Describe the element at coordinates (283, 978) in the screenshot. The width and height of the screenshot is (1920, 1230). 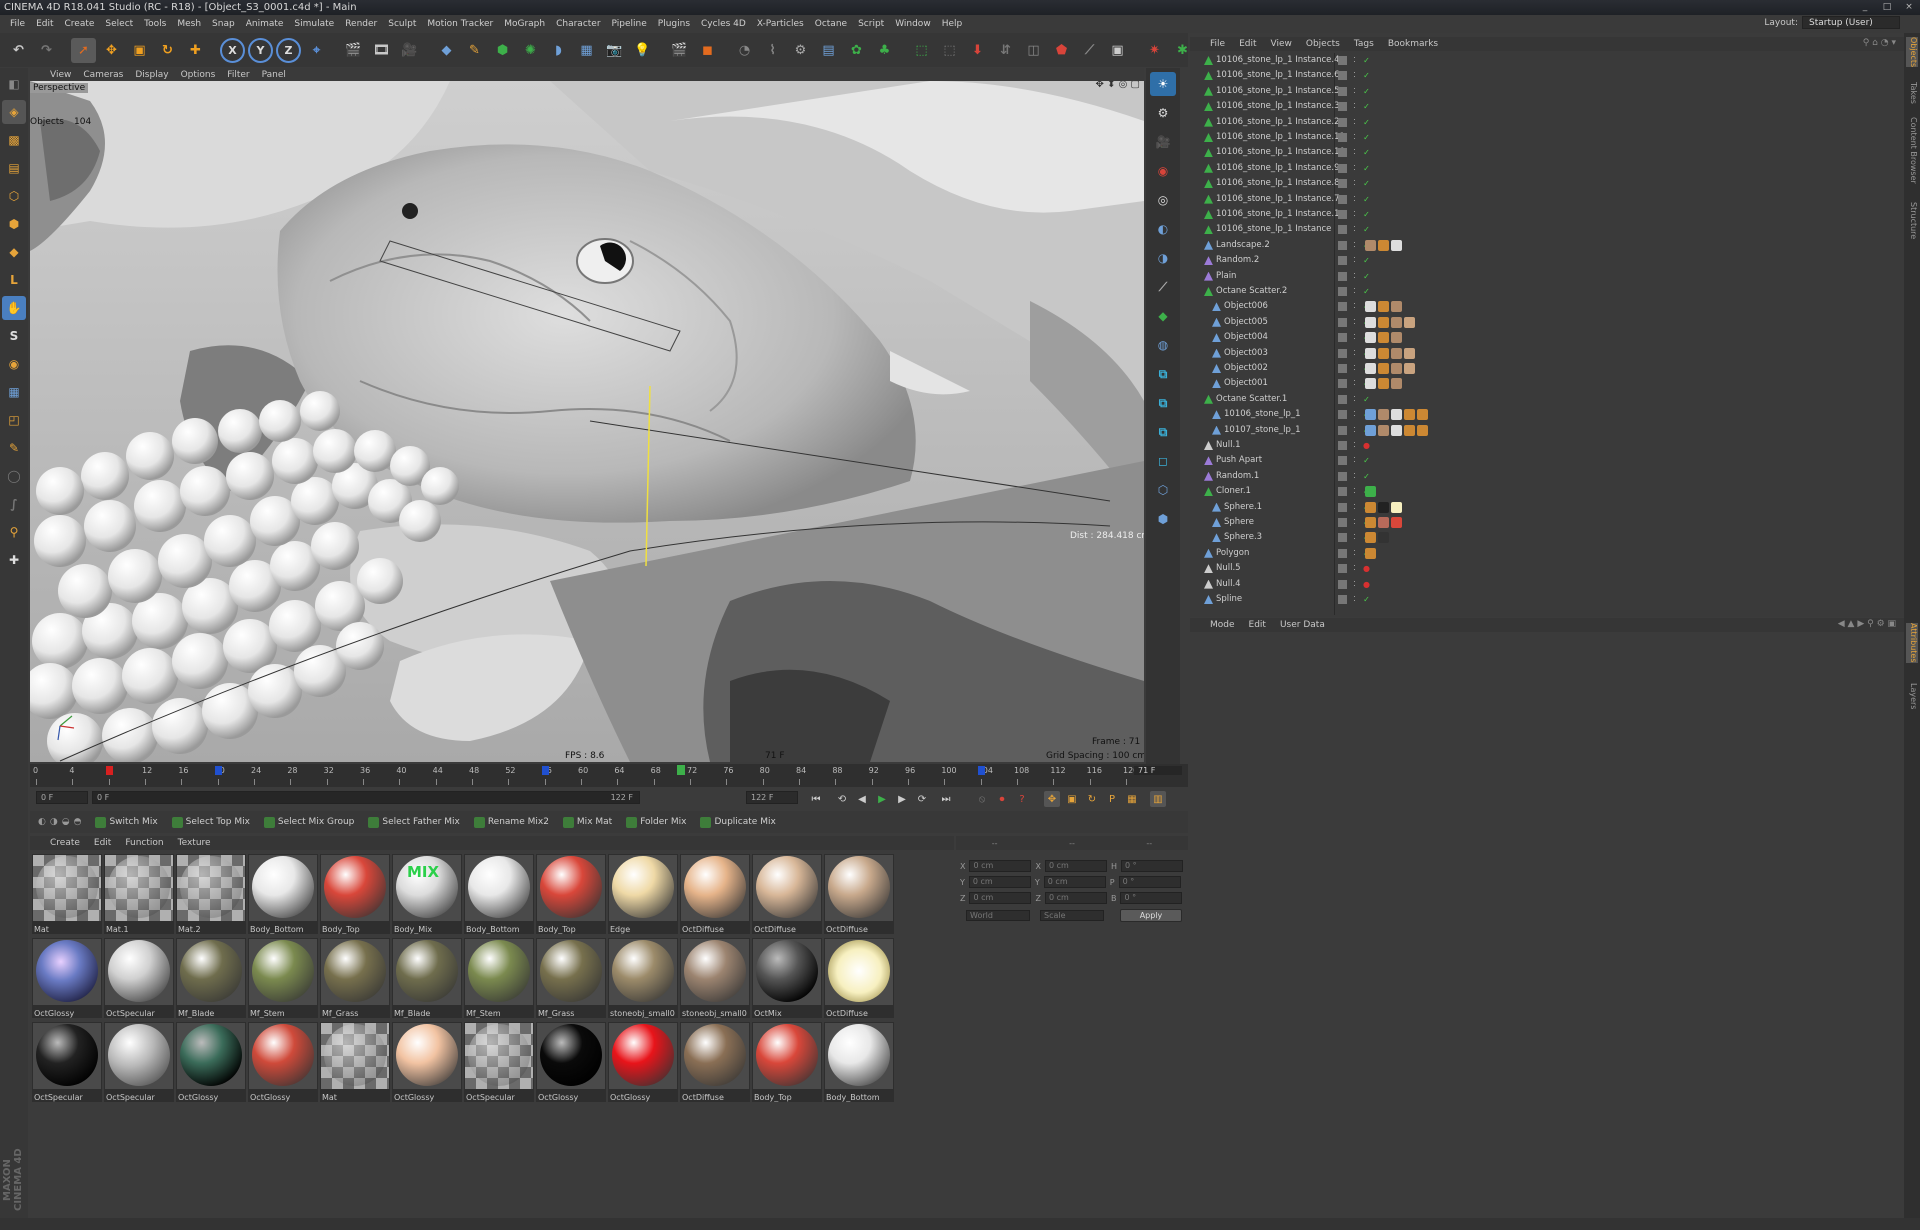
I see `material-swatch: Mf_Stem` at that location.